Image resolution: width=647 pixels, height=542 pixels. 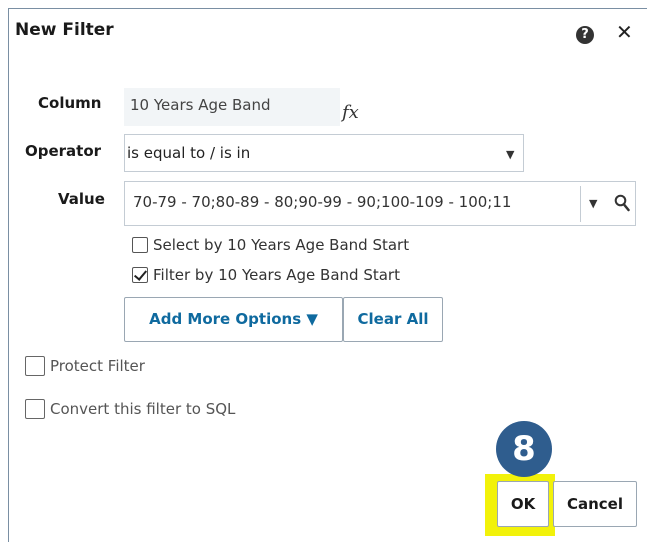 I want to click on protect-filter-checkbox, so click(x=35, y=366).